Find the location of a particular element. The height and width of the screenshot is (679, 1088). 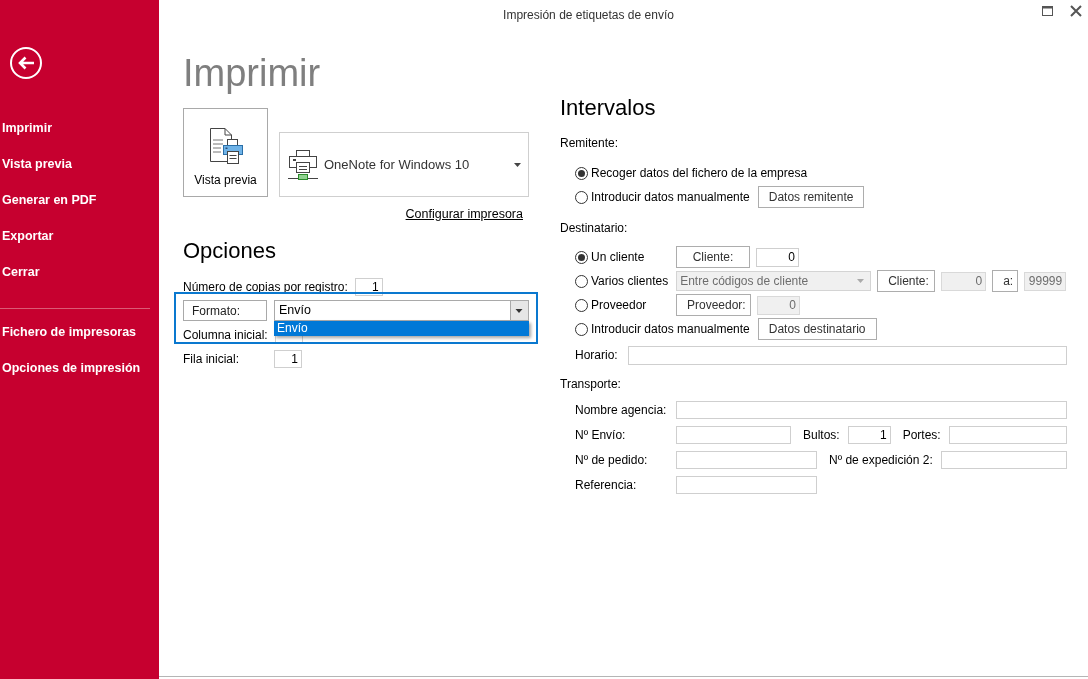

group-label: Transporte: is located at coordinates (591, 384).